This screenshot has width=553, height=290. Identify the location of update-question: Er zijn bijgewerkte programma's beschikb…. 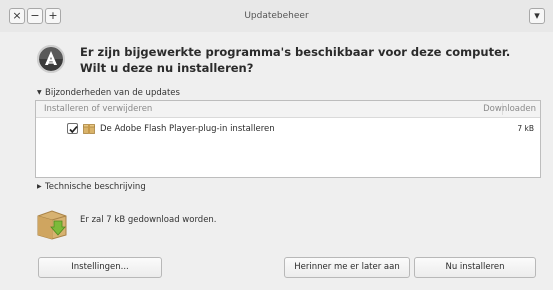
(295, 60).